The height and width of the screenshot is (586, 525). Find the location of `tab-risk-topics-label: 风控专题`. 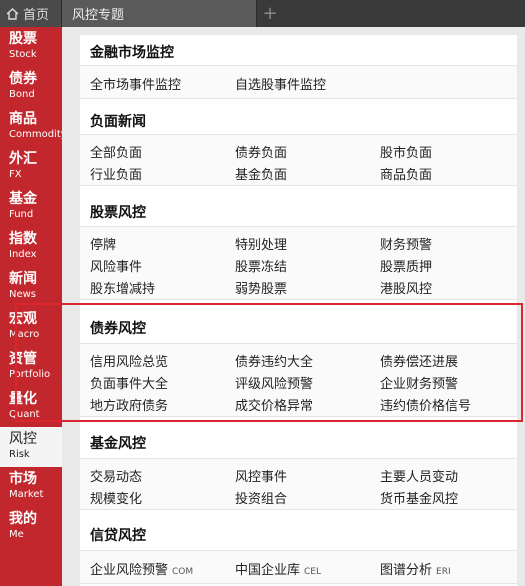

tab-risk-topics-label: 风控专题 is located at coordinates (98, 15).